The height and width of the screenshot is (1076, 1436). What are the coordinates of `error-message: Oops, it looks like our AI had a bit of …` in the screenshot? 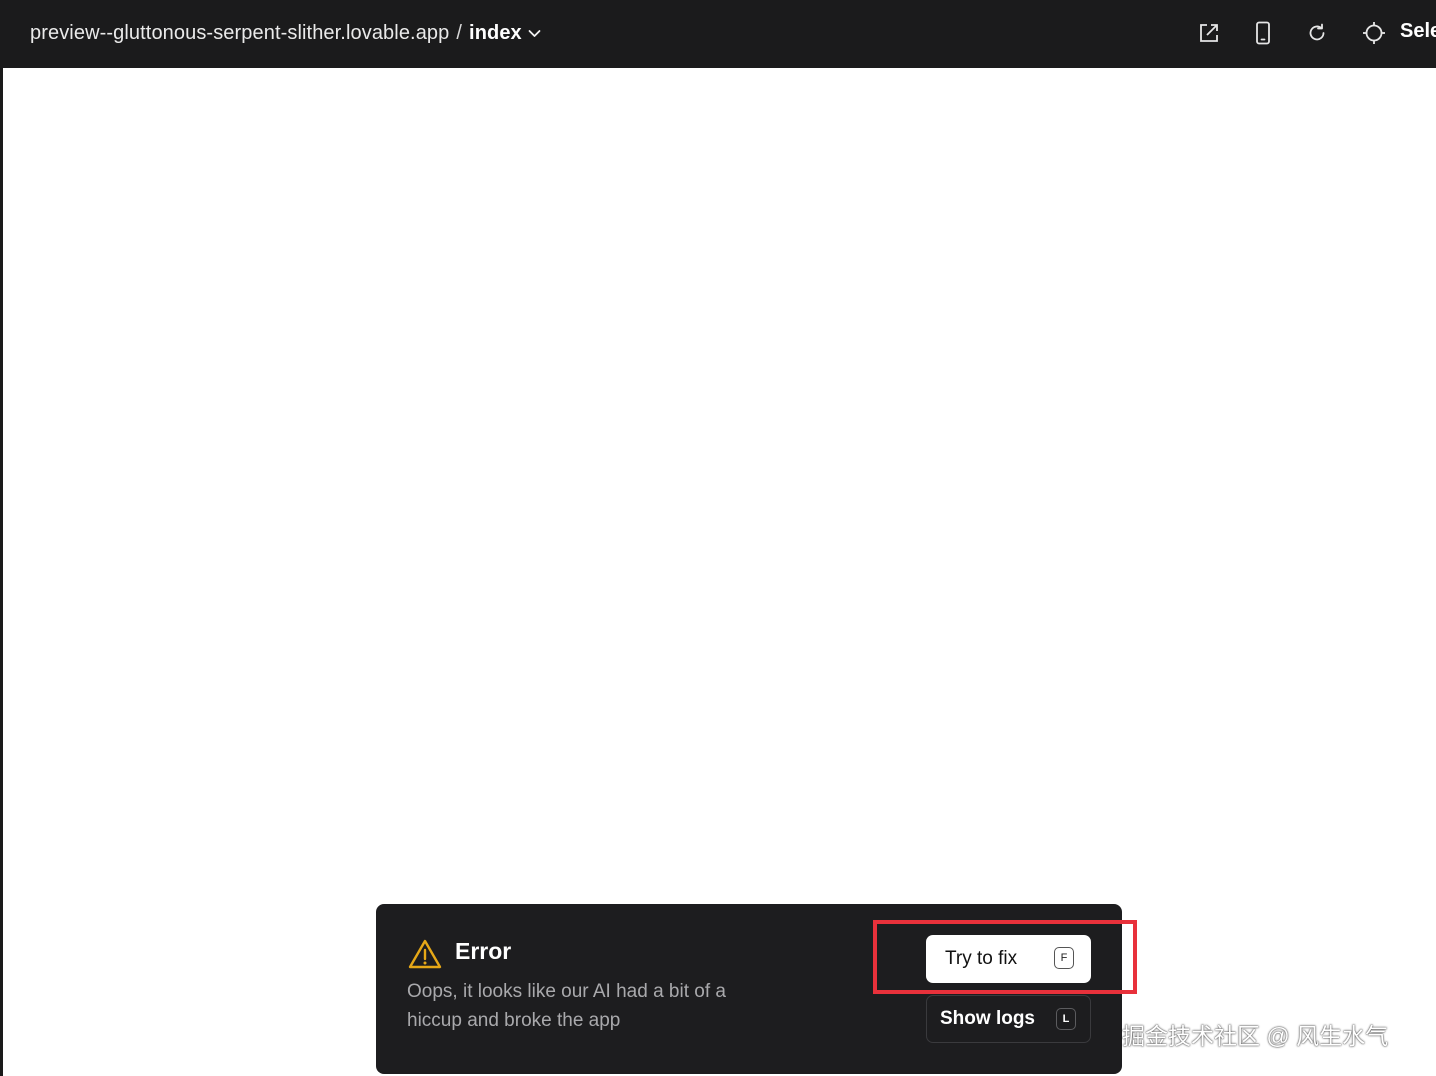 It's located at (566, 1006).